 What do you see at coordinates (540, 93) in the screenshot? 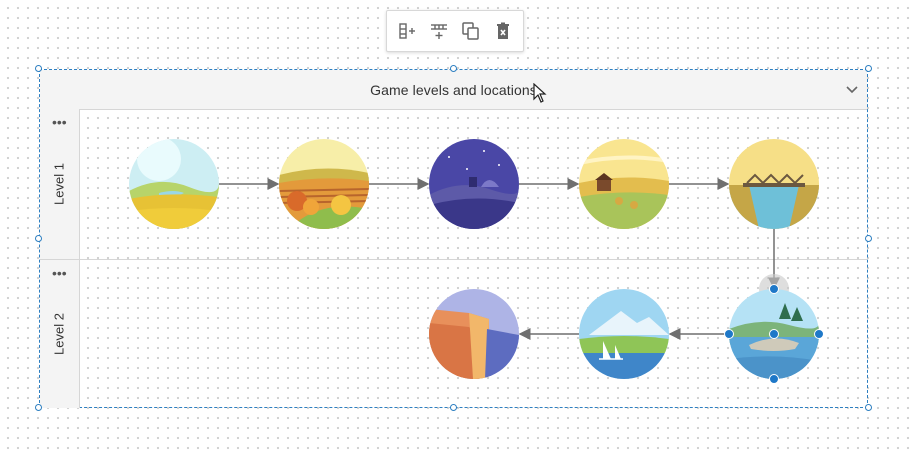
I see `mouse-cursor-icon` at bounding box center [540, 93].